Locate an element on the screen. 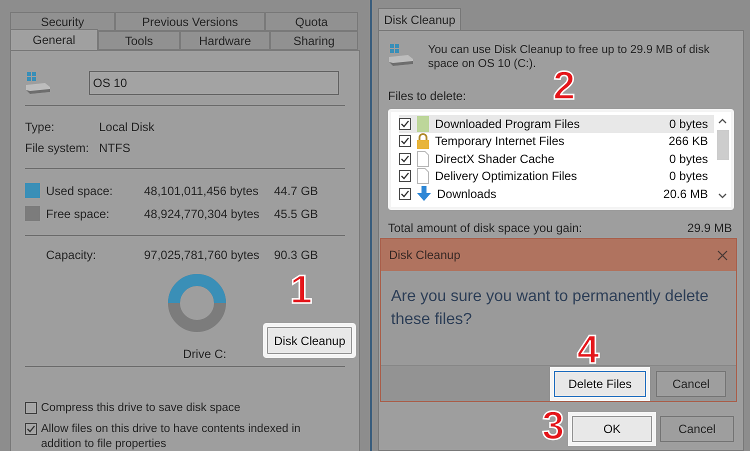 The height and width of the screenshot is (451, 750). file-row: Downloaded Program Files 0 bytes is located at coordinates (556, 123).